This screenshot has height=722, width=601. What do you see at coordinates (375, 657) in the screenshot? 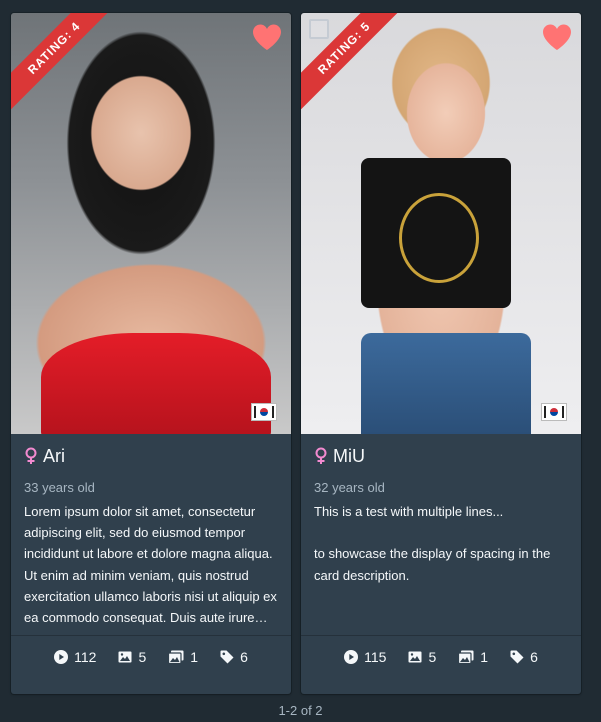
I see `plays-count-value: 115` at bounding box center [375, 657].